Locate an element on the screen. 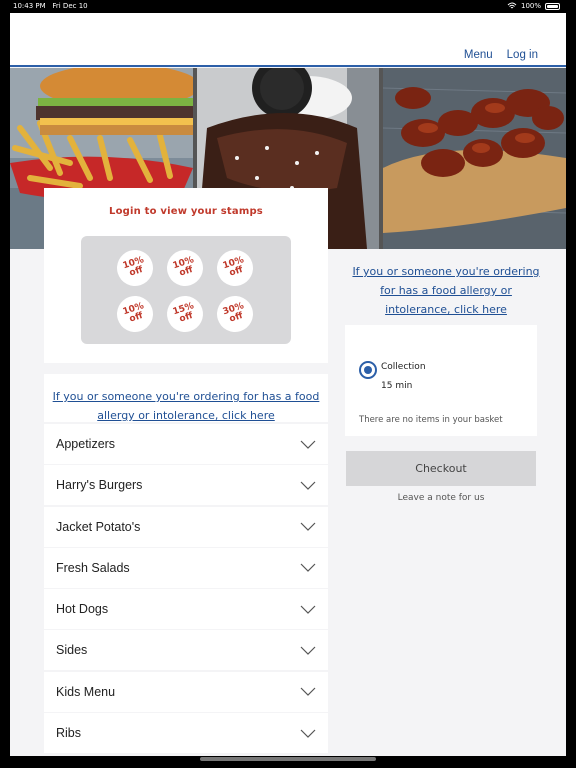  menu-category-label: Sides is located at coordinates (72, 650).